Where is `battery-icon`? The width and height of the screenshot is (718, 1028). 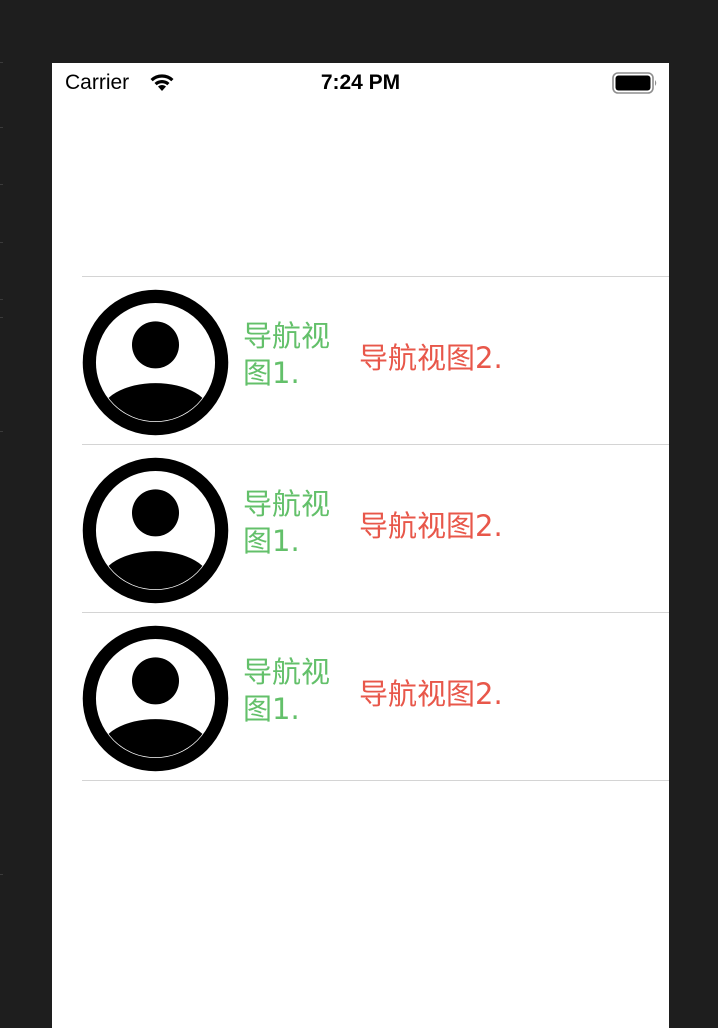
battery-icon is located at coordinates (634, 83).